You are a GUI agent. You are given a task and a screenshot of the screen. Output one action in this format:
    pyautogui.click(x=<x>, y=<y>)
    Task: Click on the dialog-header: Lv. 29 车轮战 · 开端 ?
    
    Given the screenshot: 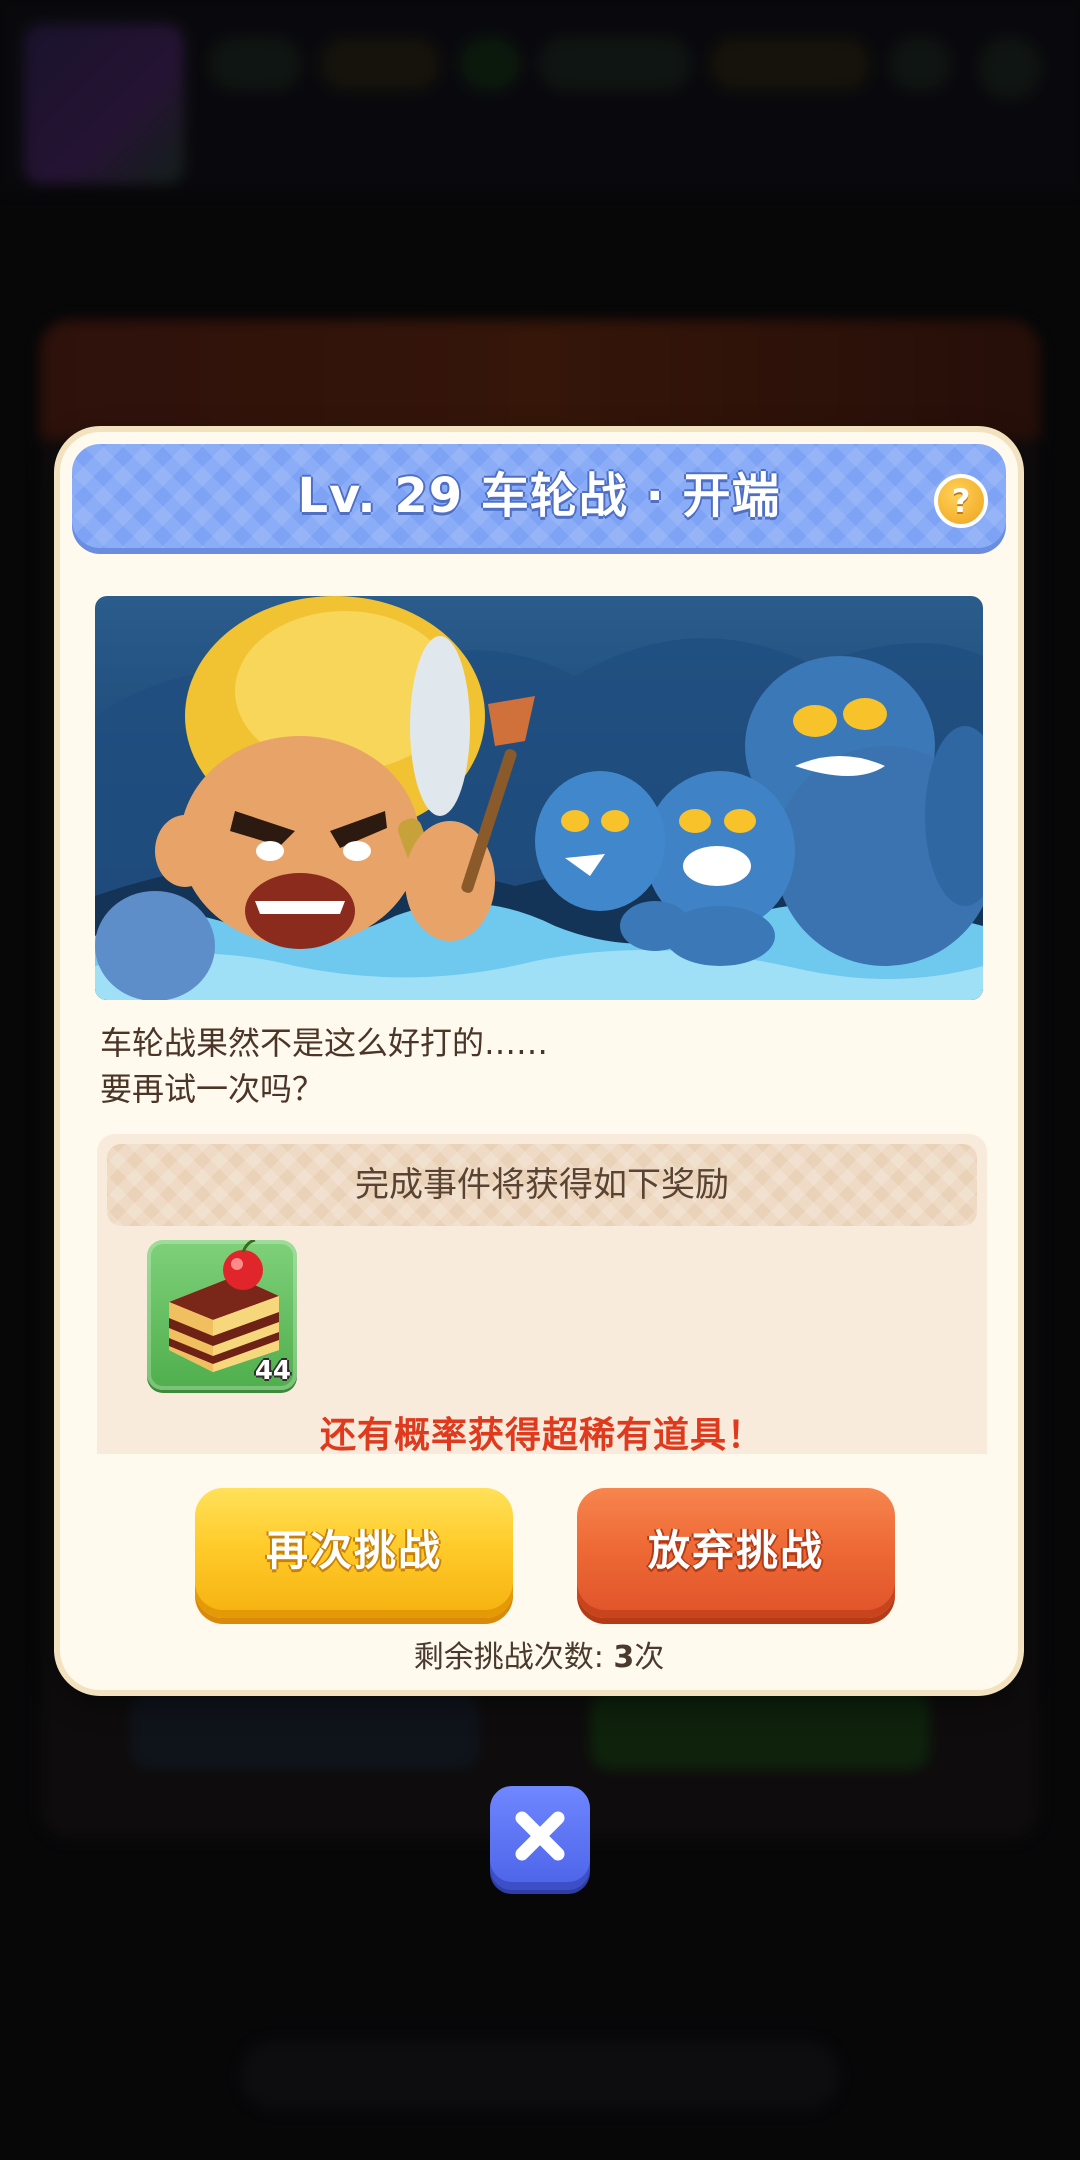 What is the action you would take?
    pyautogui.click(x=539, y=499)
    